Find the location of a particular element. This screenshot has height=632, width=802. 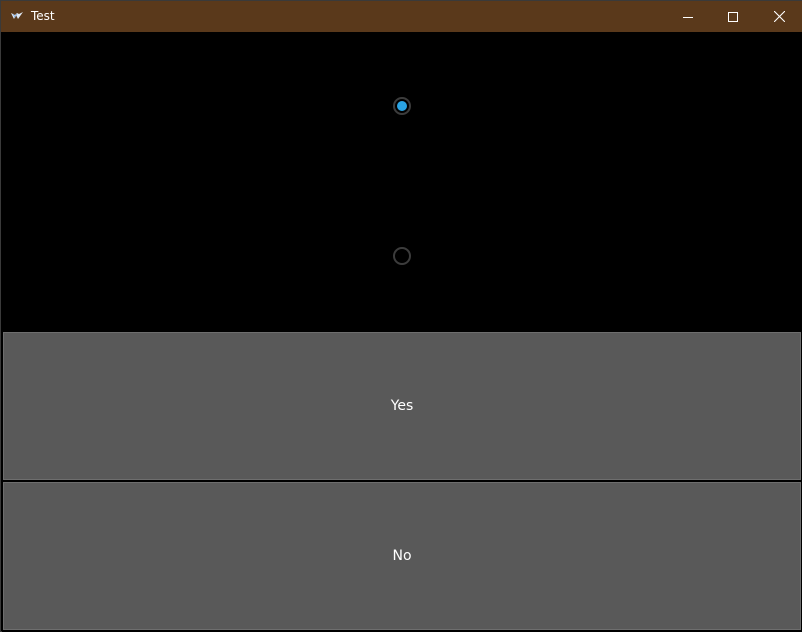

yes-button-label: Yes is located at coordinates (402, 406).